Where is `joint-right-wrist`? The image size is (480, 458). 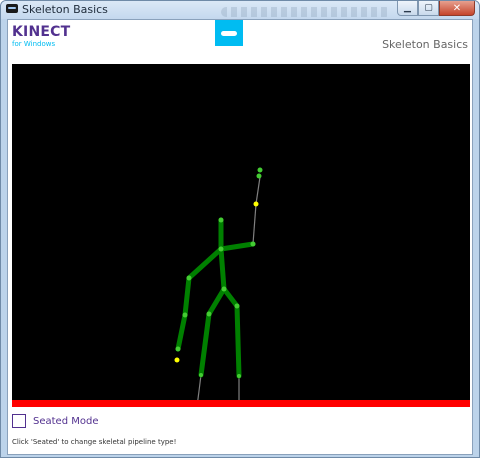 joint-right-wrist is located at coordinates (256, 204).